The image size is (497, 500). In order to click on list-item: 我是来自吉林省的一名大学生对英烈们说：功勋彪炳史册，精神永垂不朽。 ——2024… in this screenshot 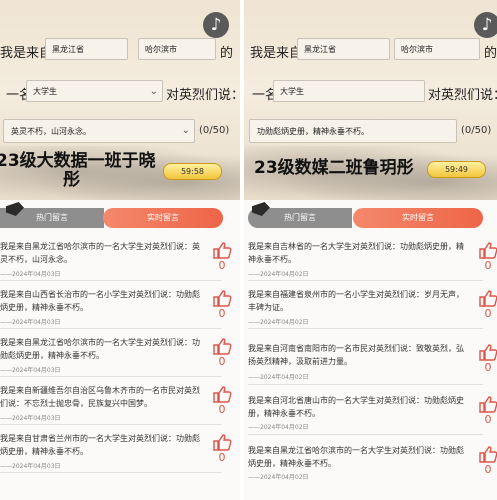, I will do `click(370, 258)`.